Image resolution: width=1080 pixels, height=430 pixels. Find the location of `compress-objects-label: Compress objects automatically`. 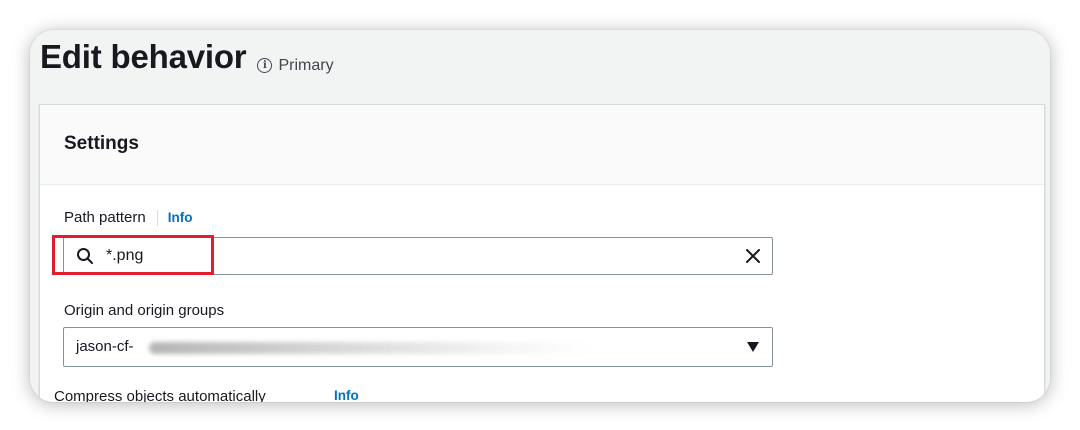

compress-objects-label: Compress objects automatically is located at coordinates (160, 395).